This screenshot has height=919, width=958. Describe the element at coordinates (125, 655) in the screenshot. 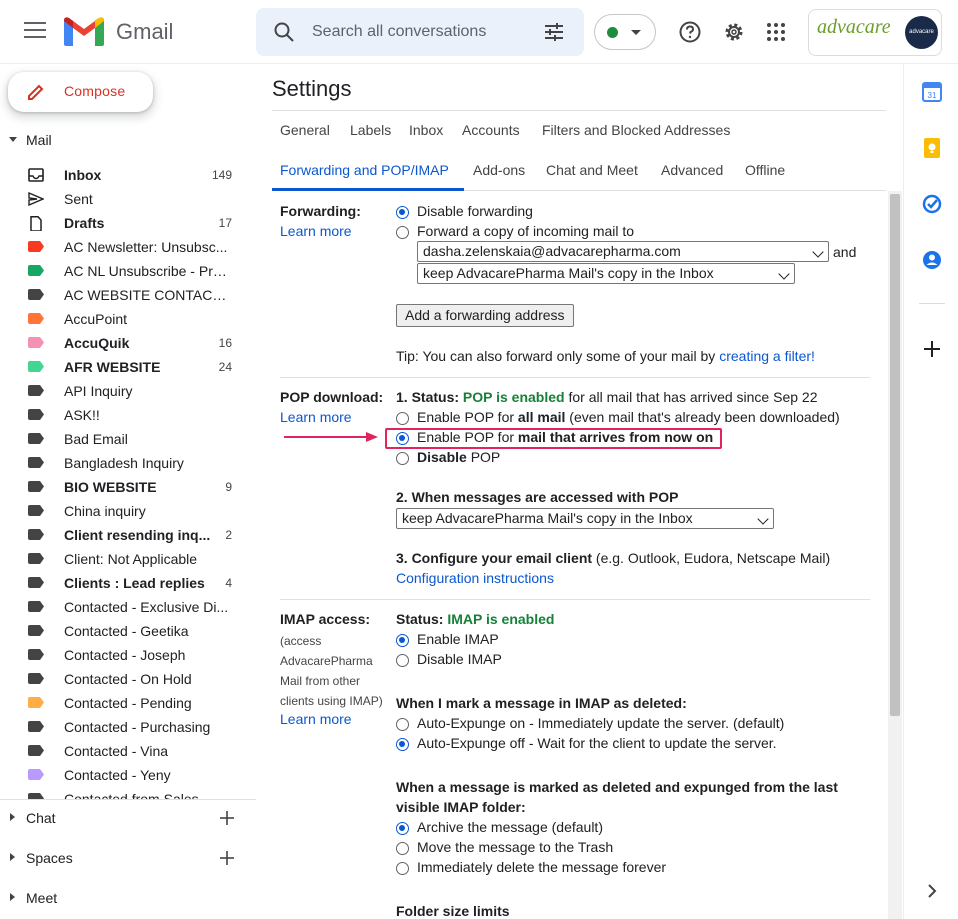

I see `sidebar-item-label: Contacted - Joseph` at that location.